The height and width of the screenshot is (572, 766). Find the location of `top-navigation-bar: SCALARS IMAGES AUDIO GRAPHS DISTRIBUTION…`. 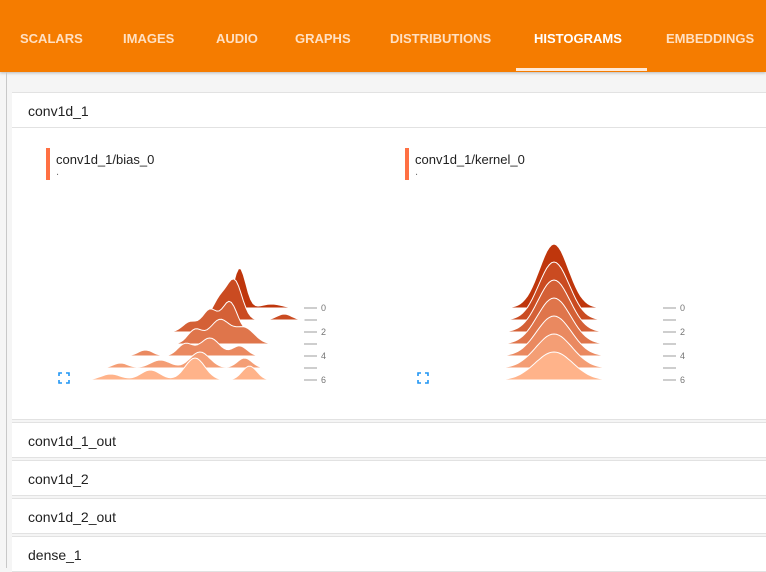

top-navigation-bar: SCALARS IMAGES AUDIO GRAPHS DISTRIBUTION… is located at coordinates (383, 36).